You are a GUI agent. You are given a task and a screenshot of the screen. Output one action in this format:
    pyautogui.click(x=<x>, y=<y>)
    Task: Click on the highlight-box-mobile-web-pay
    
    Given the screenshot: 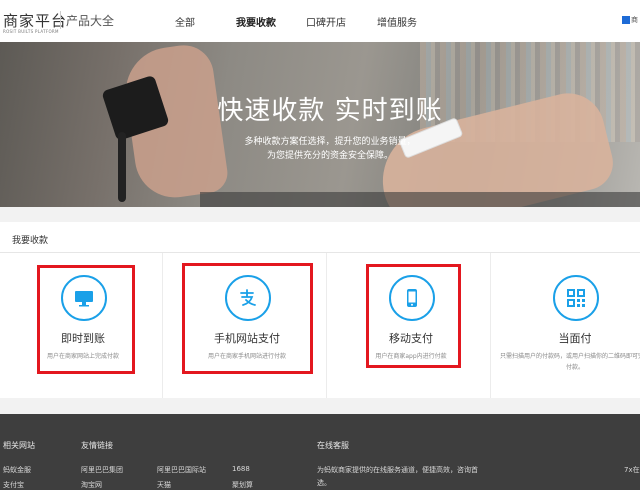 What is the action you would take?
    pyautogui.click(x=247, y=318)
    